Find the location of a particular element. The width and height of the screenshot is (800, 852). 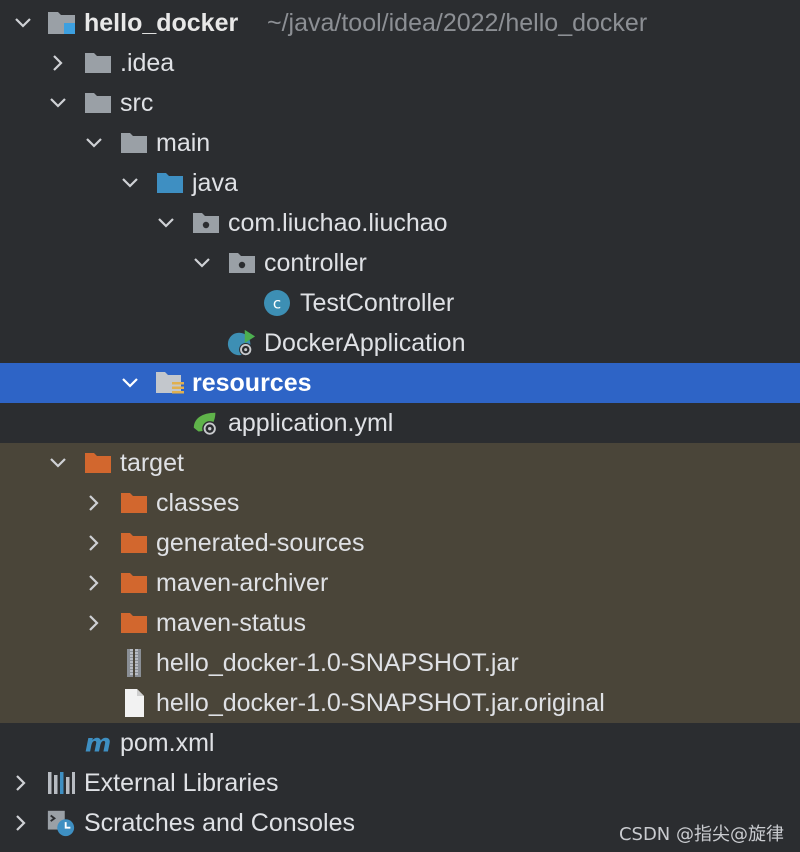

spring-config-icon is located at coordinates (206, 423).